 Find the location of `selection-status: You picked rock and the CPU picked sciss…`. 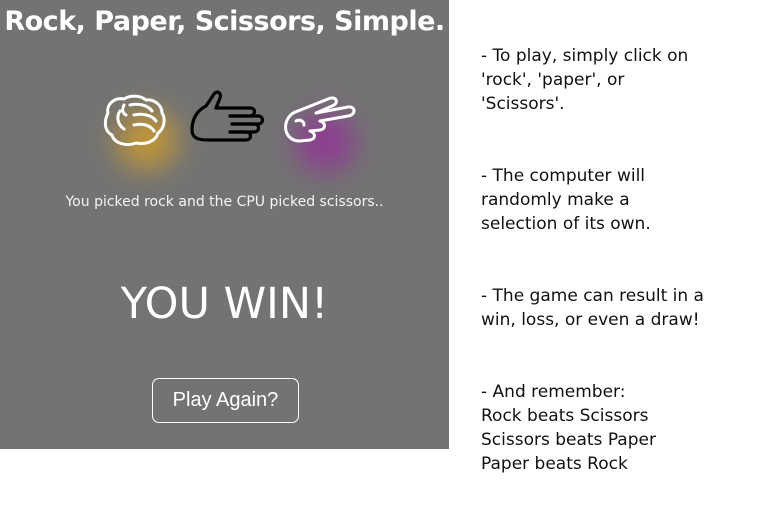

selection-status: You picked rock and the CPU picked sciss… is located at coordinates (224, 202).